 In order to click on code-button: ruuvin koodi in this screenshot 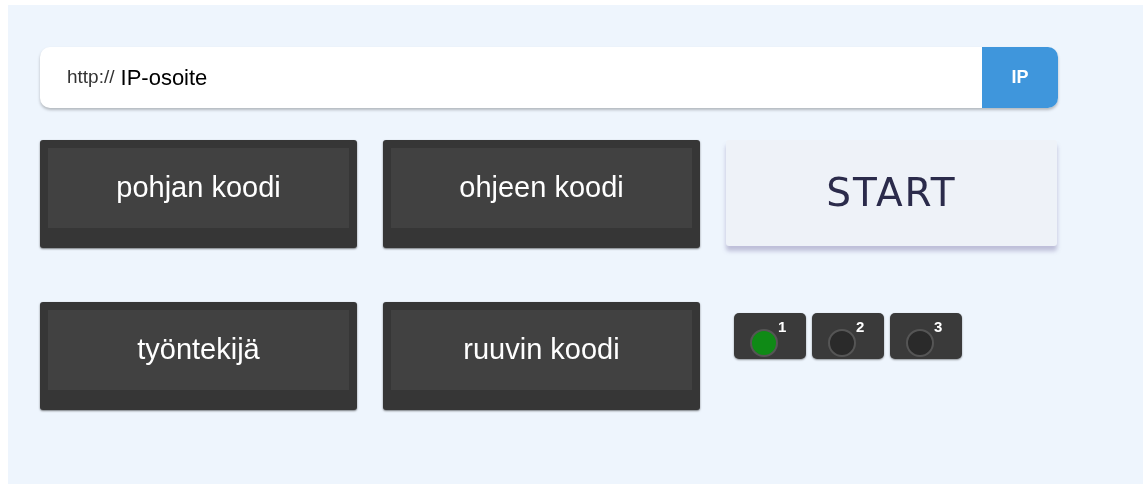, I will do `click(541, 356)`.